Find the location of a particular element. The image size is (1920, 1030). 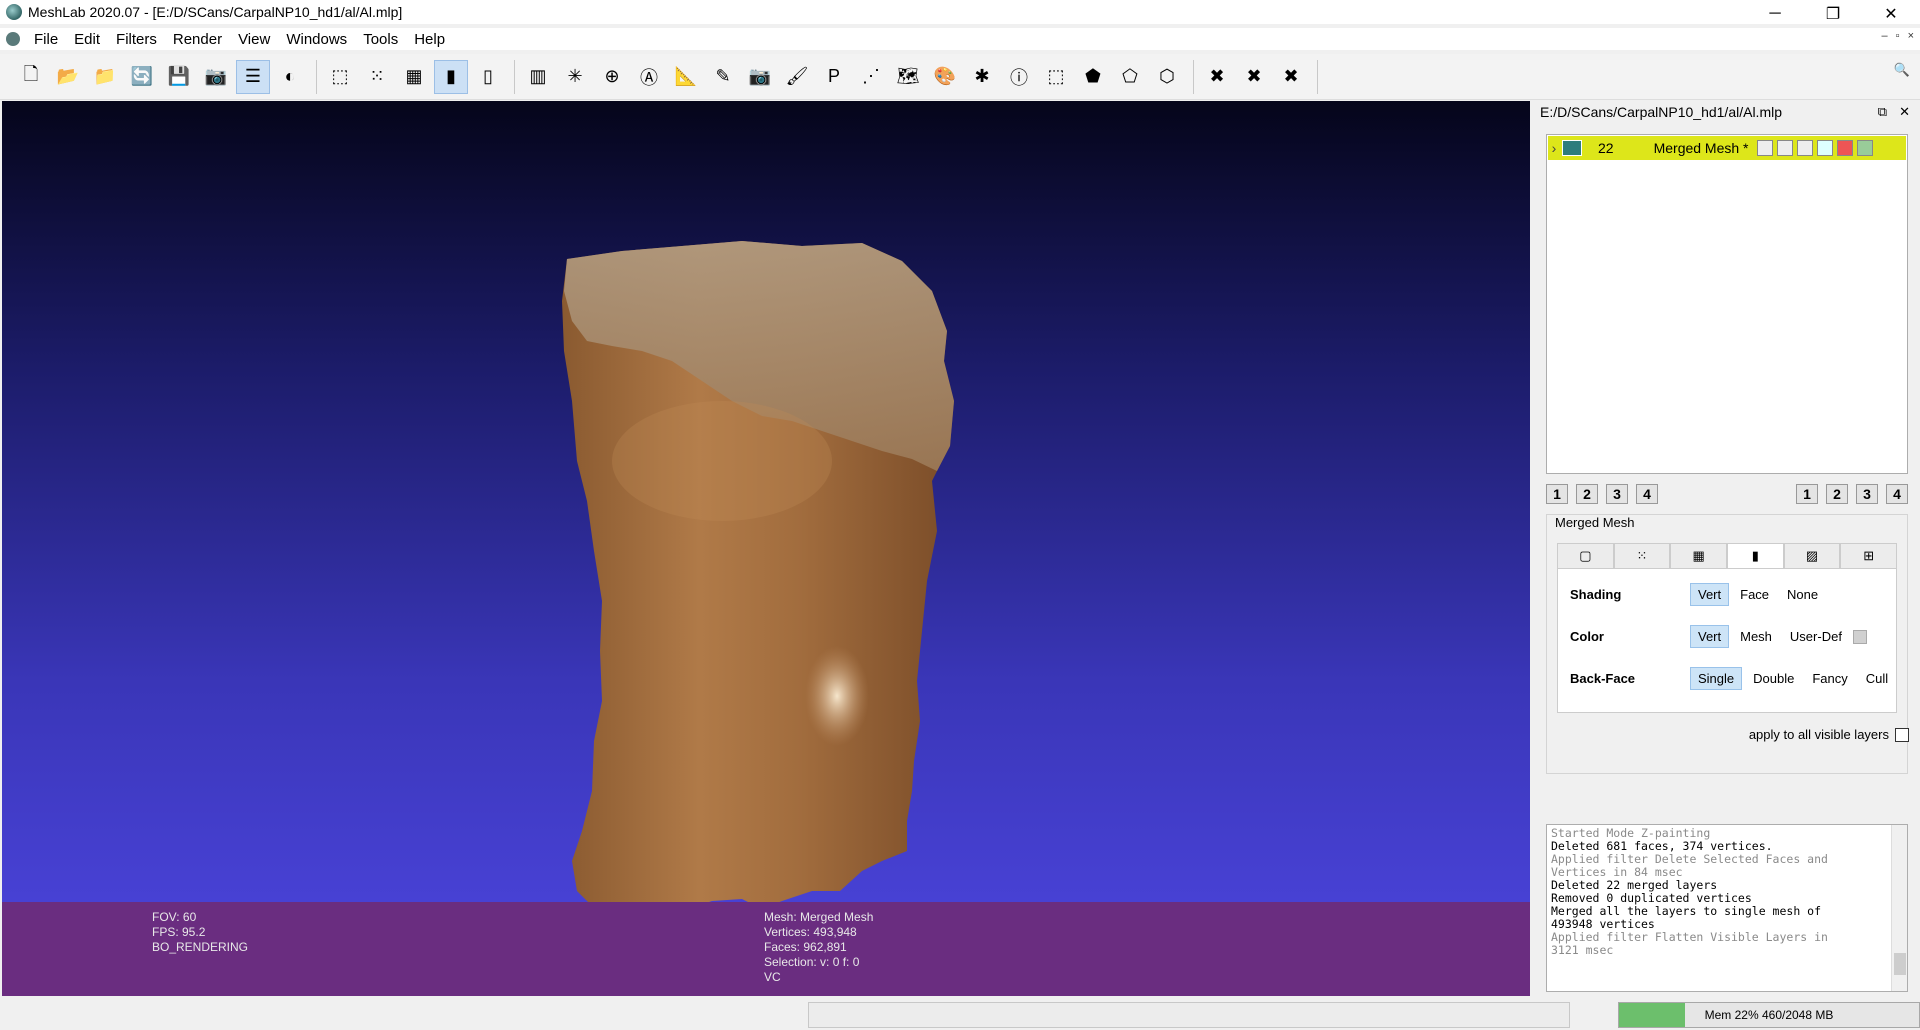

backface-double-option: Double is located at coordinates (1773, 678).